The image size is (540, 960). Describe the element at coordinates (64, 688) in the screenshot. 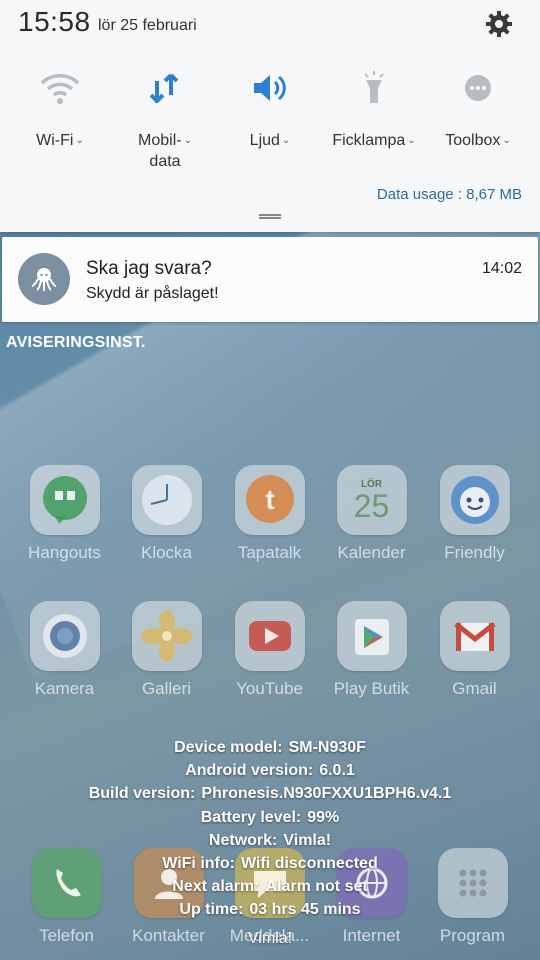

I see `app-label: Kamera` at that location.